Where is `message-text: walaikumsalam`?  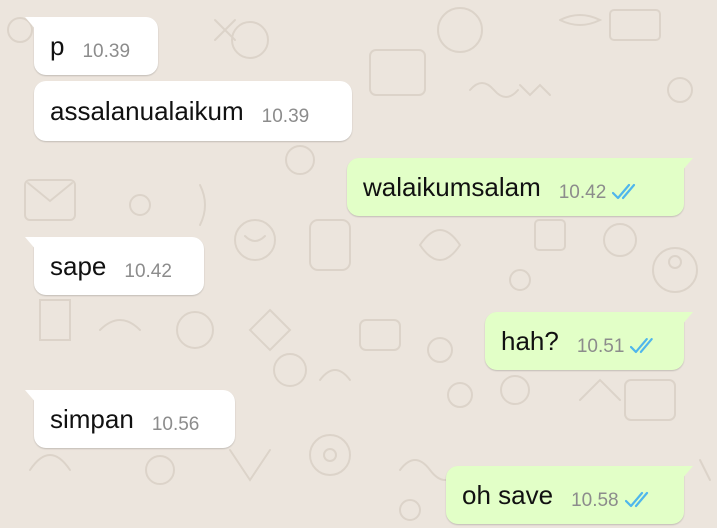
message-text: walaikumsalam is located at coordinates (452, 187).